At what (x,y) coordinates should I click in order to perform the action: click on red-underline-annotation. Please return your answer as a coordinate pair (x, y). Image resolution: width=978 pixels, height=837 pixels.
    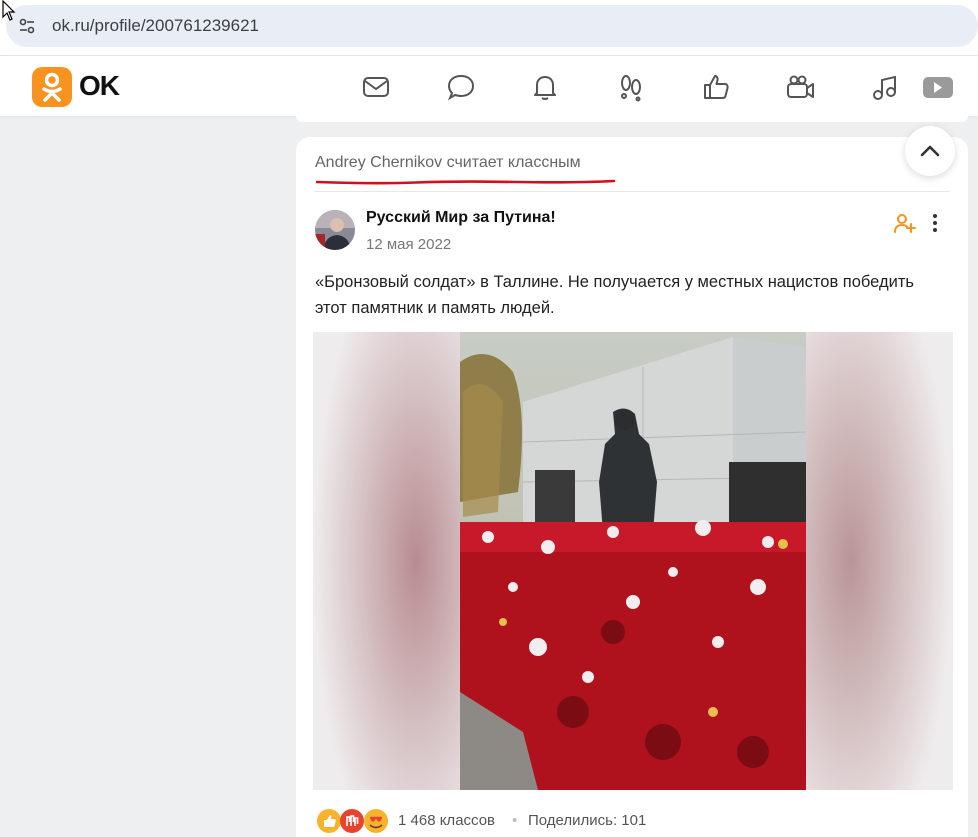
    Looking at the image, I should click on (466, 182).